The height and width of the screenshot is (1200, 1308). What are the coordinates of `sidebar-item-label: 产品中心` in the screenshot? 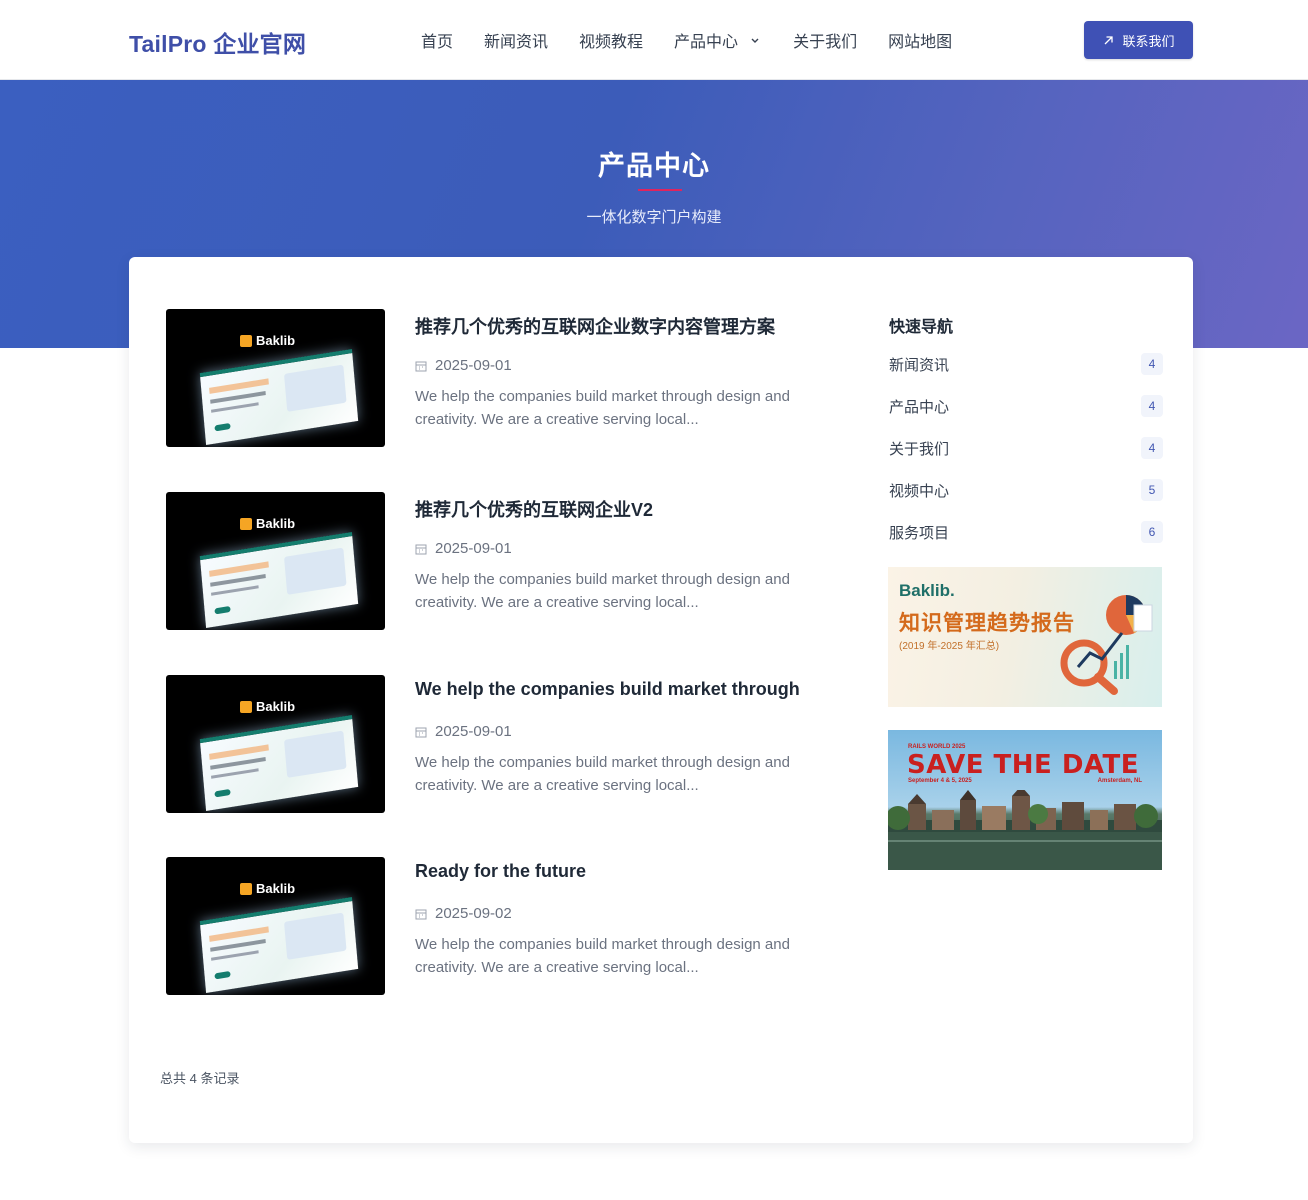 It's located at (919, 407).